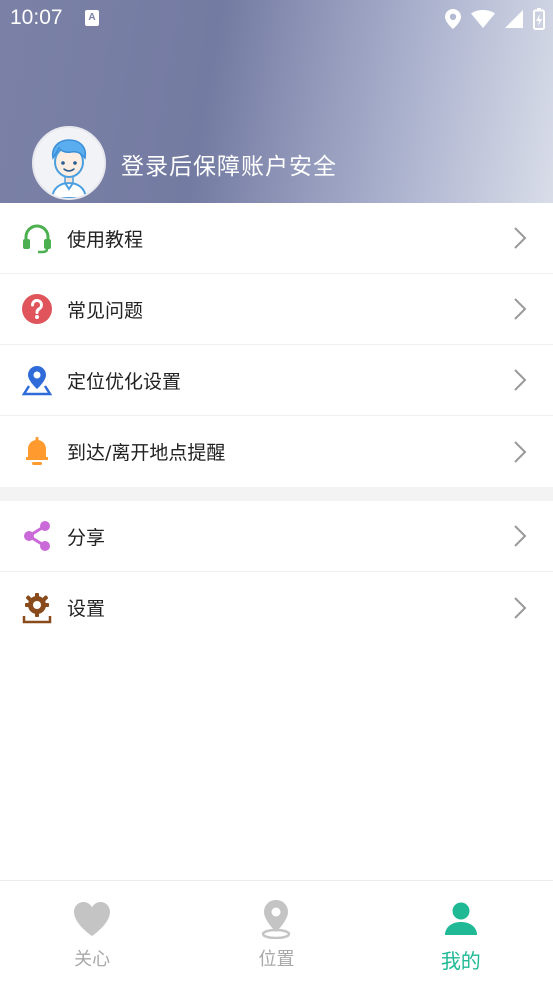  What do you see at coordinates (37, 608) in the screenshot?
I see `gear-icon` at bounding box center [37, 608].